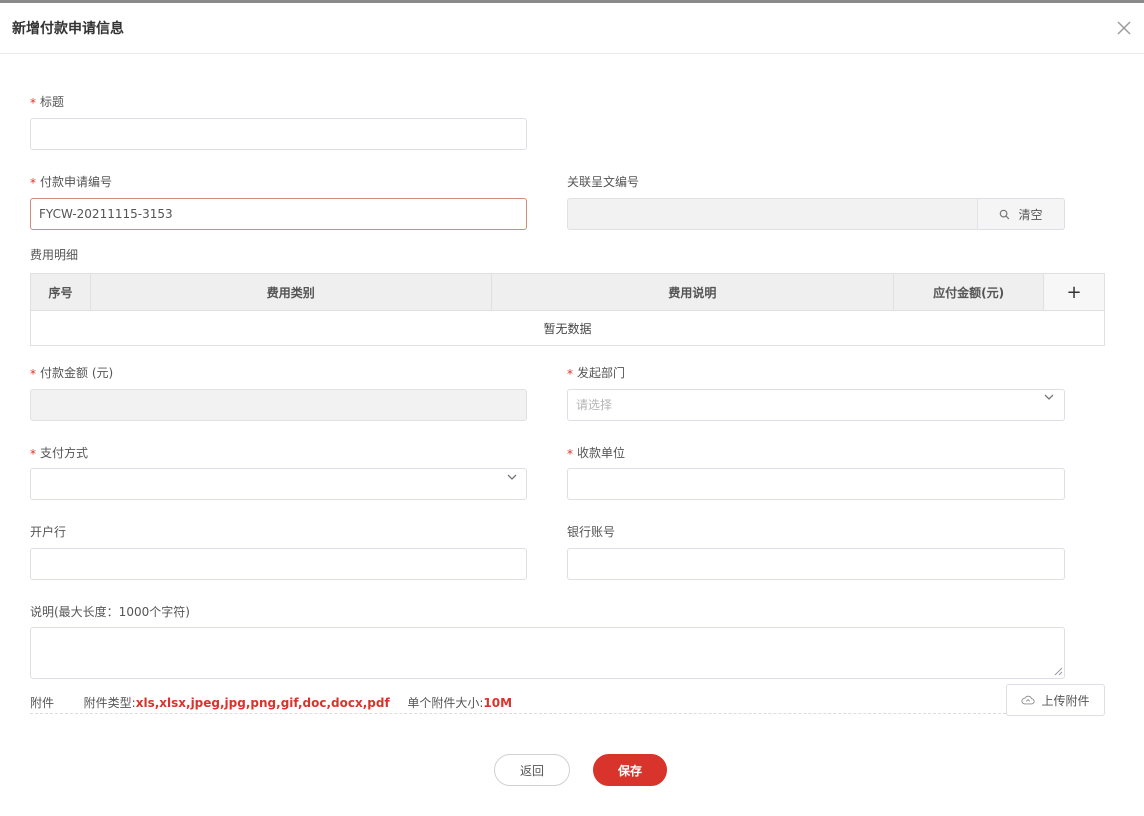  I want to click on title-label: * 标题, so click(47, 102).